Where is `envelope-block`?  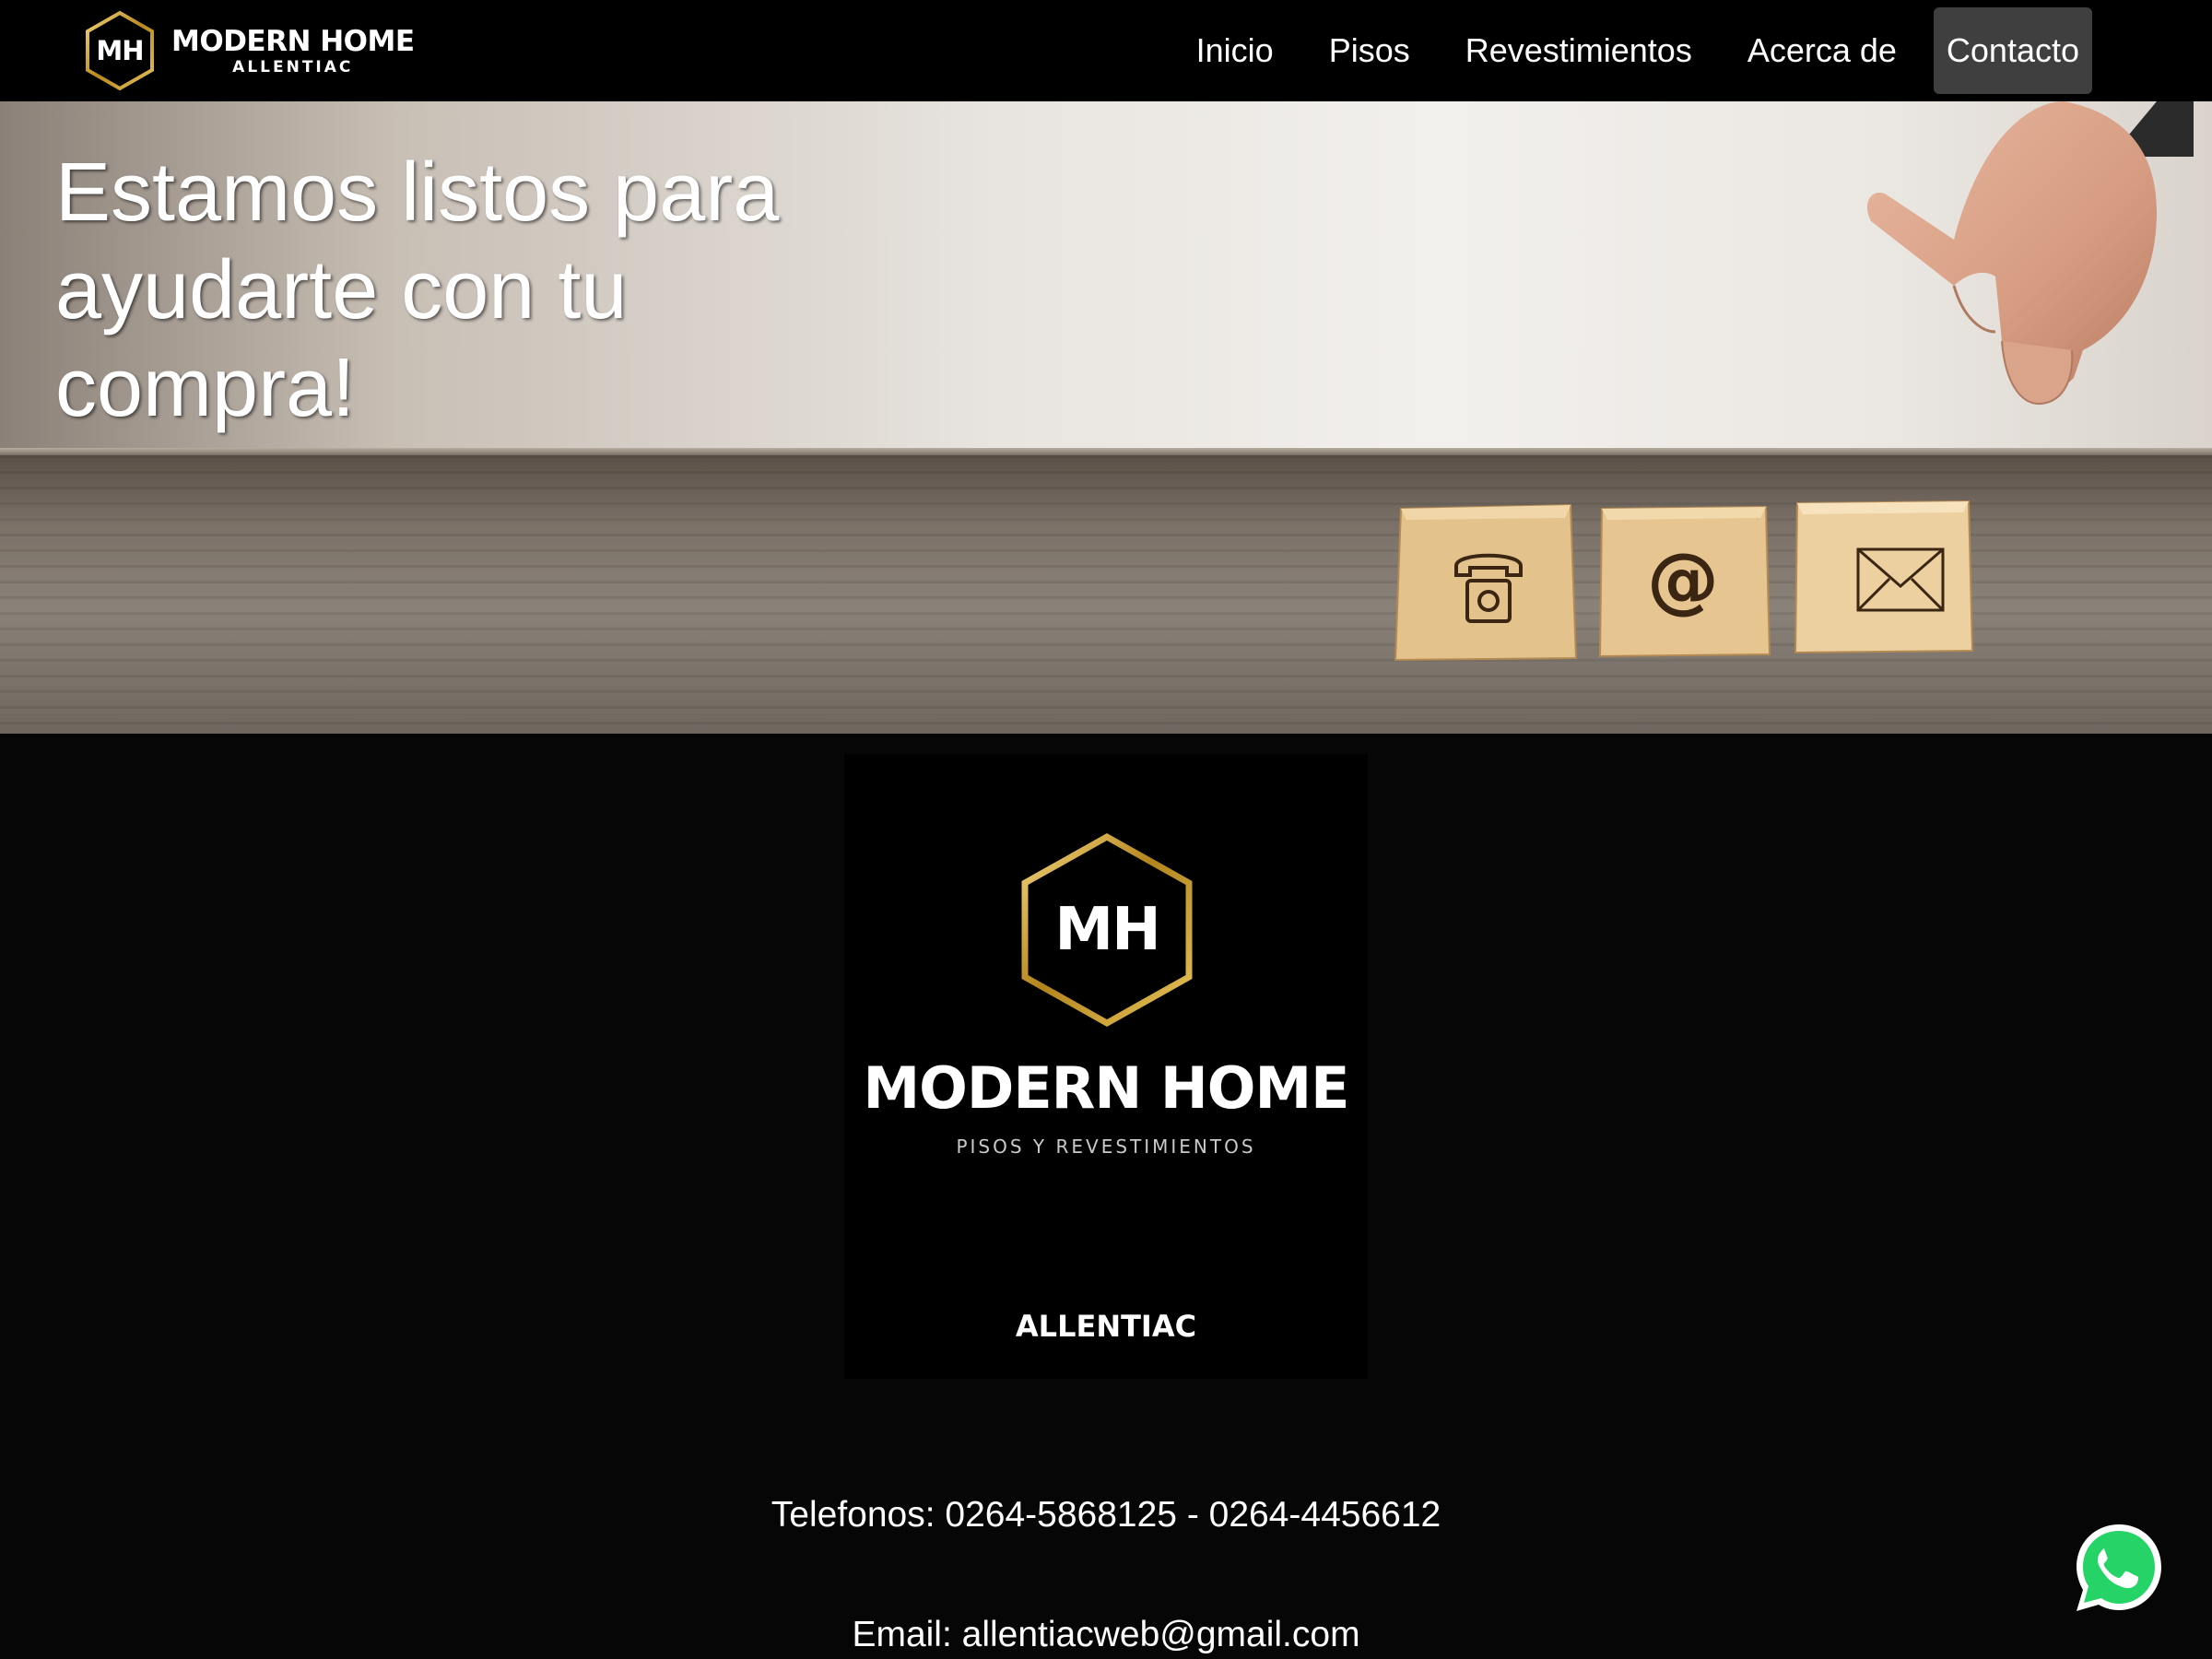 envelope-block is located at coordinates (1883, 577).